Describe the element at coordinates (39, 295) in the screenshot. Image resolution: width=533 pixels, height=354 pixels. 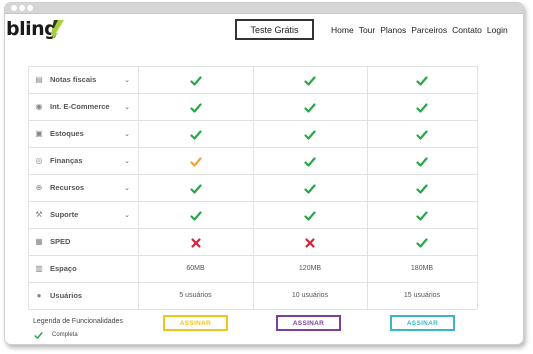
I see `user-icon: ●` at that location.